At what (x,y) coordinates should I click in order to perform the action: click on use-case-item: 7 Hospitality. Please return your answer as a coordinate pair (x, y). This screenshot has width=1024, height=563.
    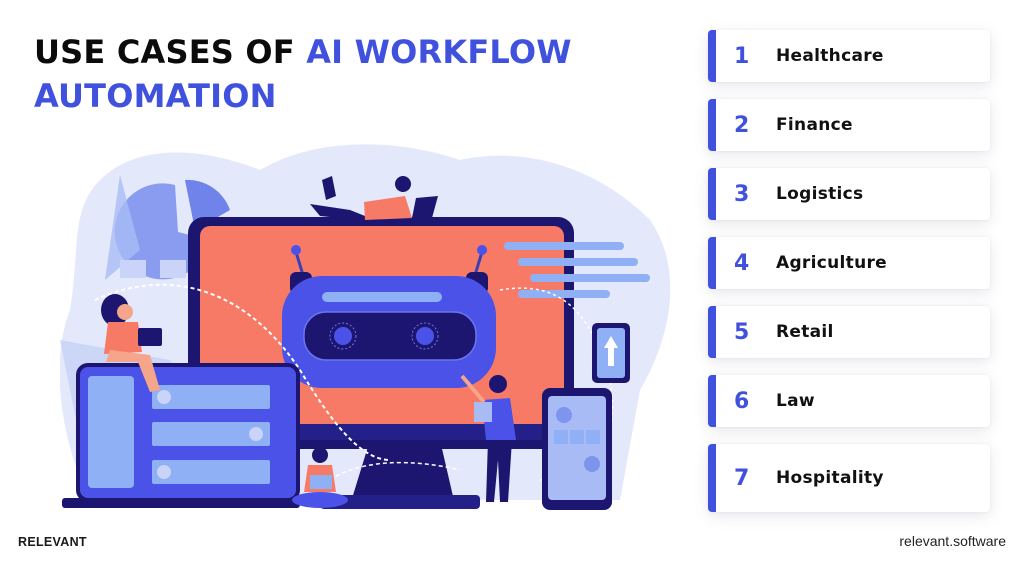
    Looking at the image, I should click on (849, 478).